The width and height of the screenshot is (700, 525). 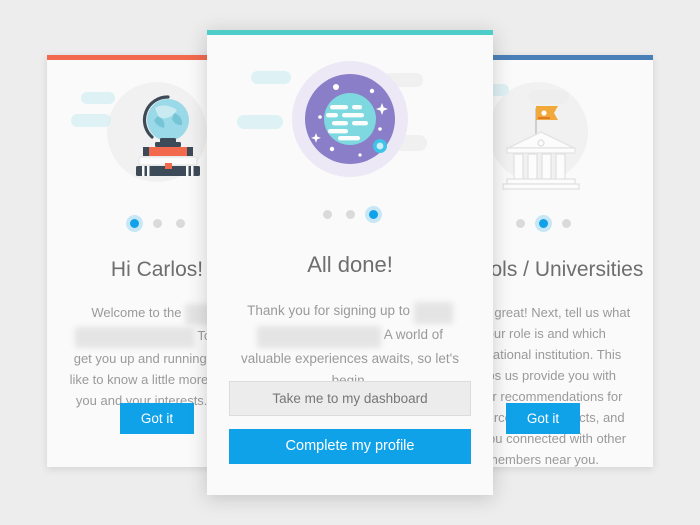 I want to click on card-title-center: All done!, so click(x=350, y=264).